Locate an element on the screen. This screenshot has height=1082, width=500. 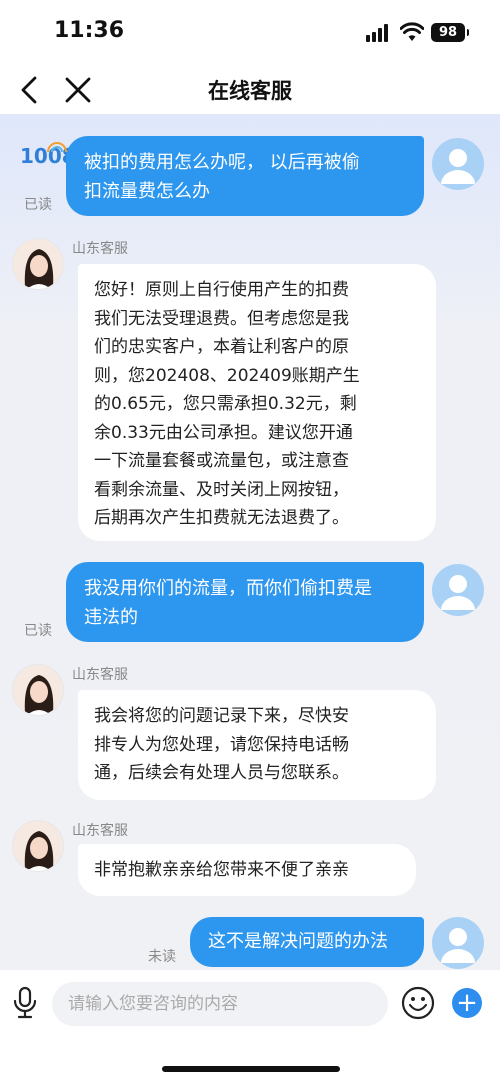
message-line: 我会将您的问题记录下来，尽快安 is located at coordinates (221, 716).